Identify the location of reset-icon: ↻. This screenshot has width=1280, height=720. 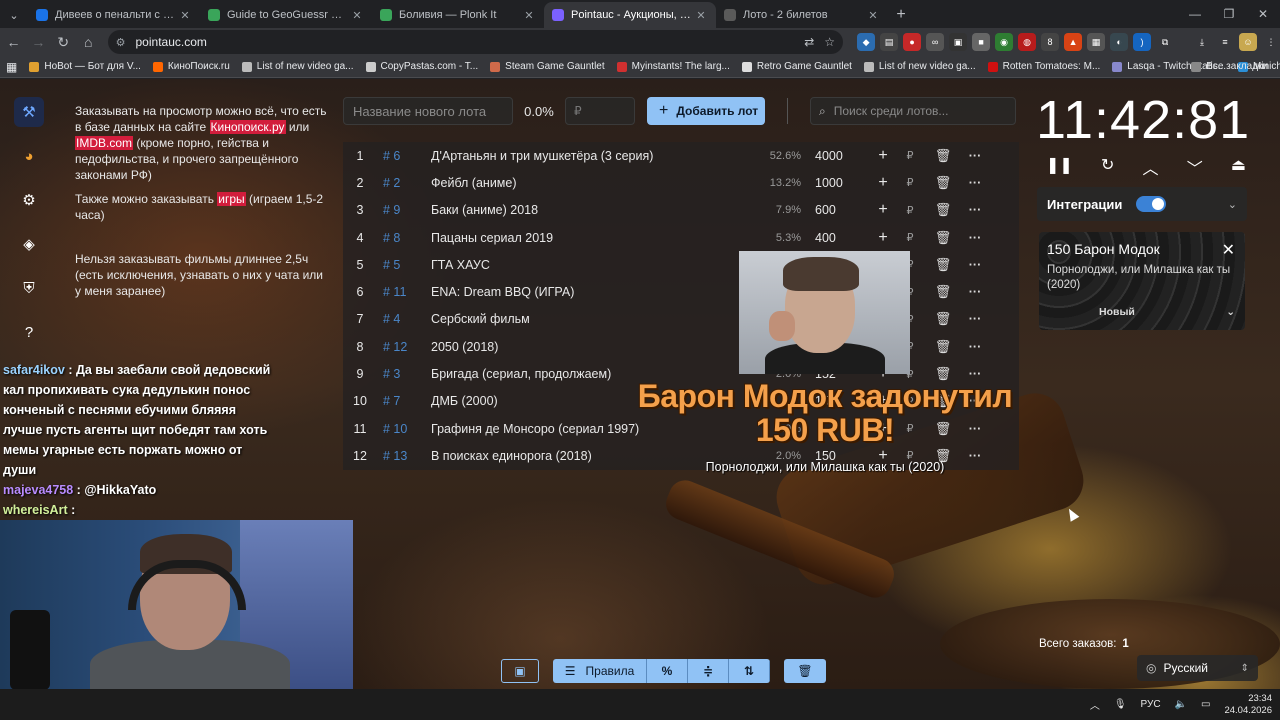
(1107, 167).